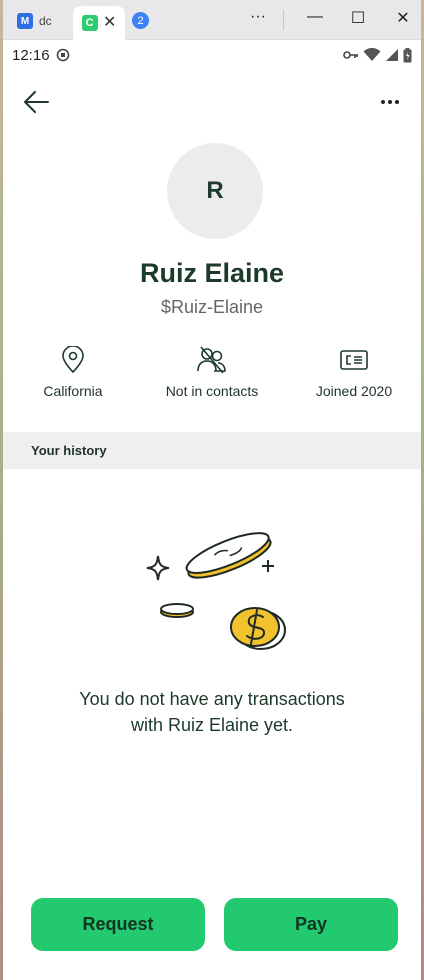 This screenshot has height=980, width=424. Describe the element at coordinates (403, 18) in the screenshot. I see `close-window-button: ✕` at that location.